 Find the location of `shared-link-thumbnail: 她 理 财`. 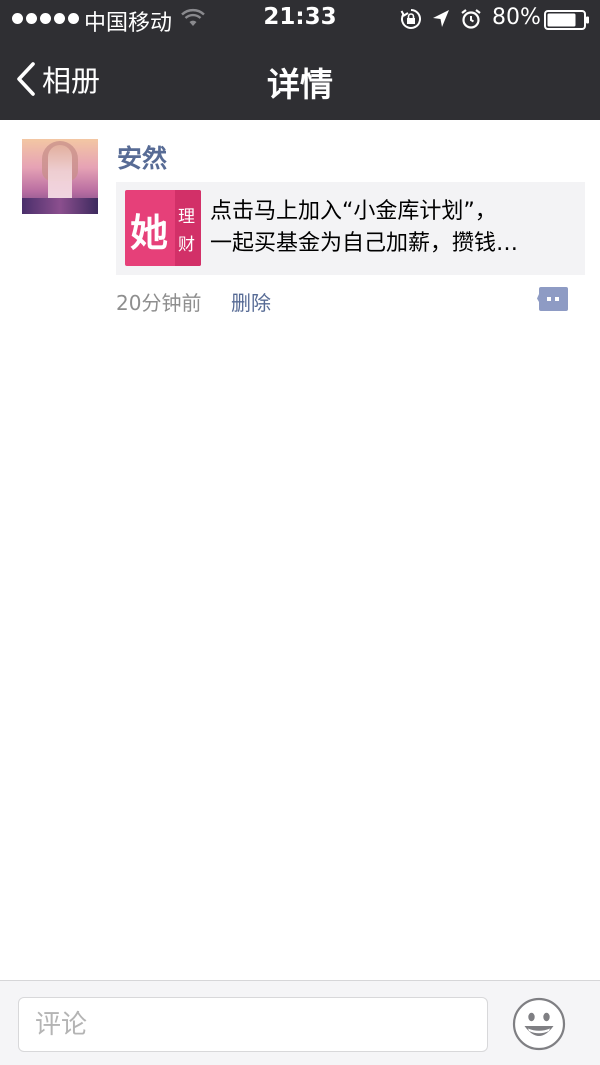

shared-link-thumbnail: 她 理 财 is located at coordinates (163, 228).